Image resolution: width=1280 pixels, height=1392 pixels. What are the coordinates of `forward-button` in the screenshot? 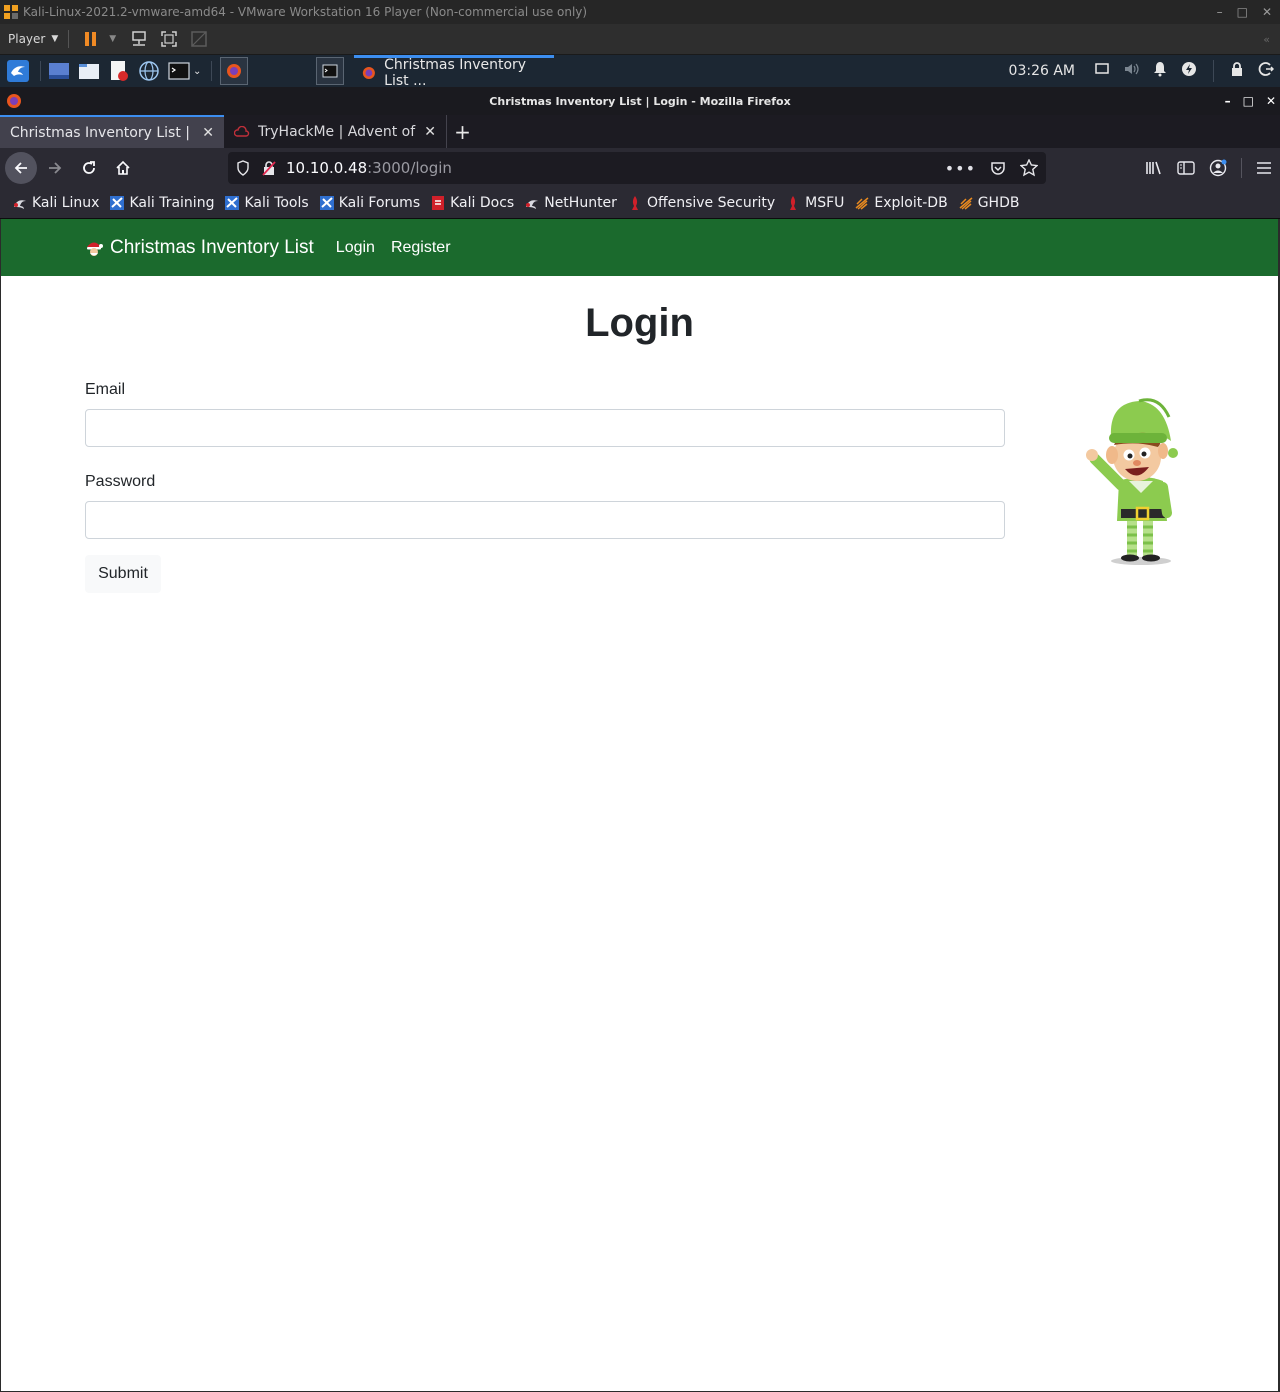 It's located at (55, 168).